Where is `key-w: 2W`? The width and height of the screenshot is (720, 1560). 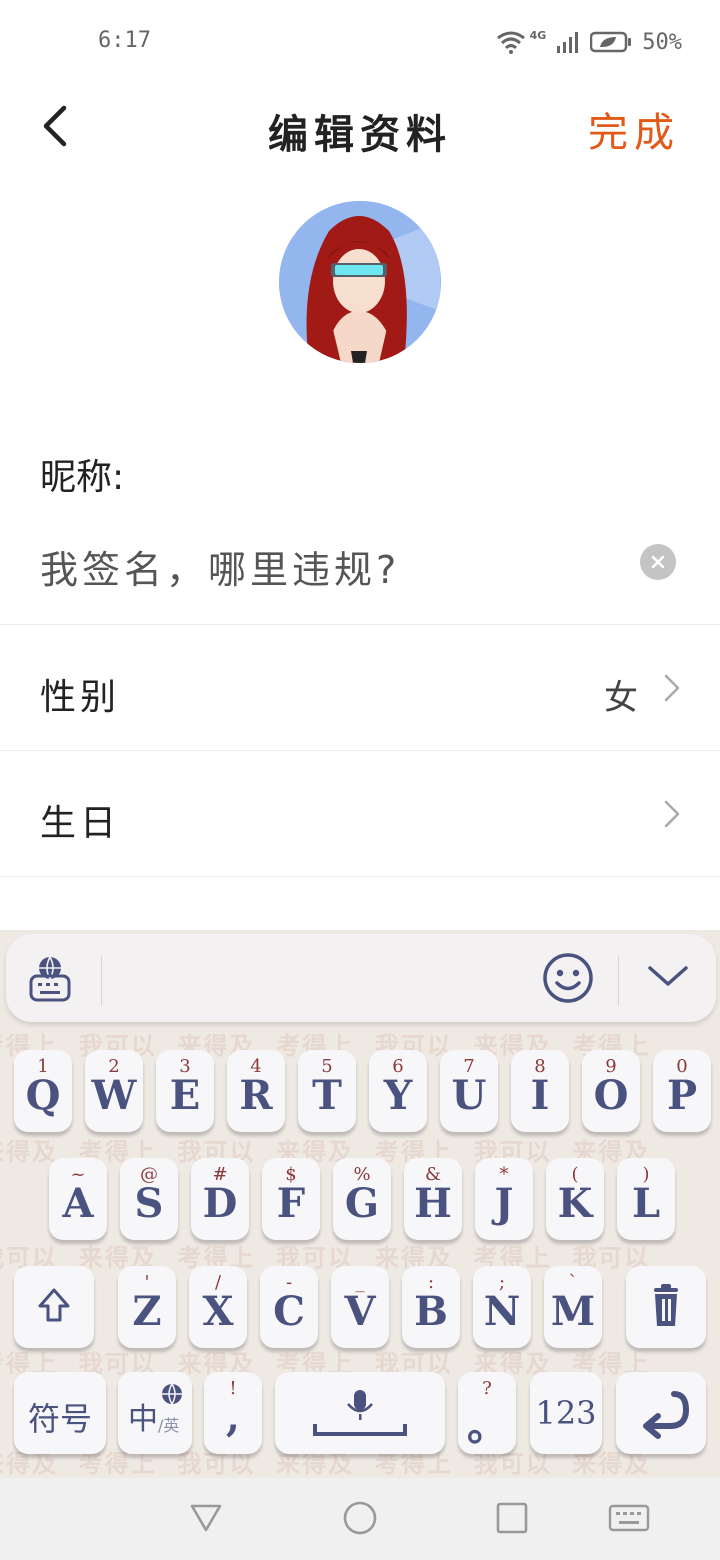
key-w: 2W is located at coordinates (114, 1091).